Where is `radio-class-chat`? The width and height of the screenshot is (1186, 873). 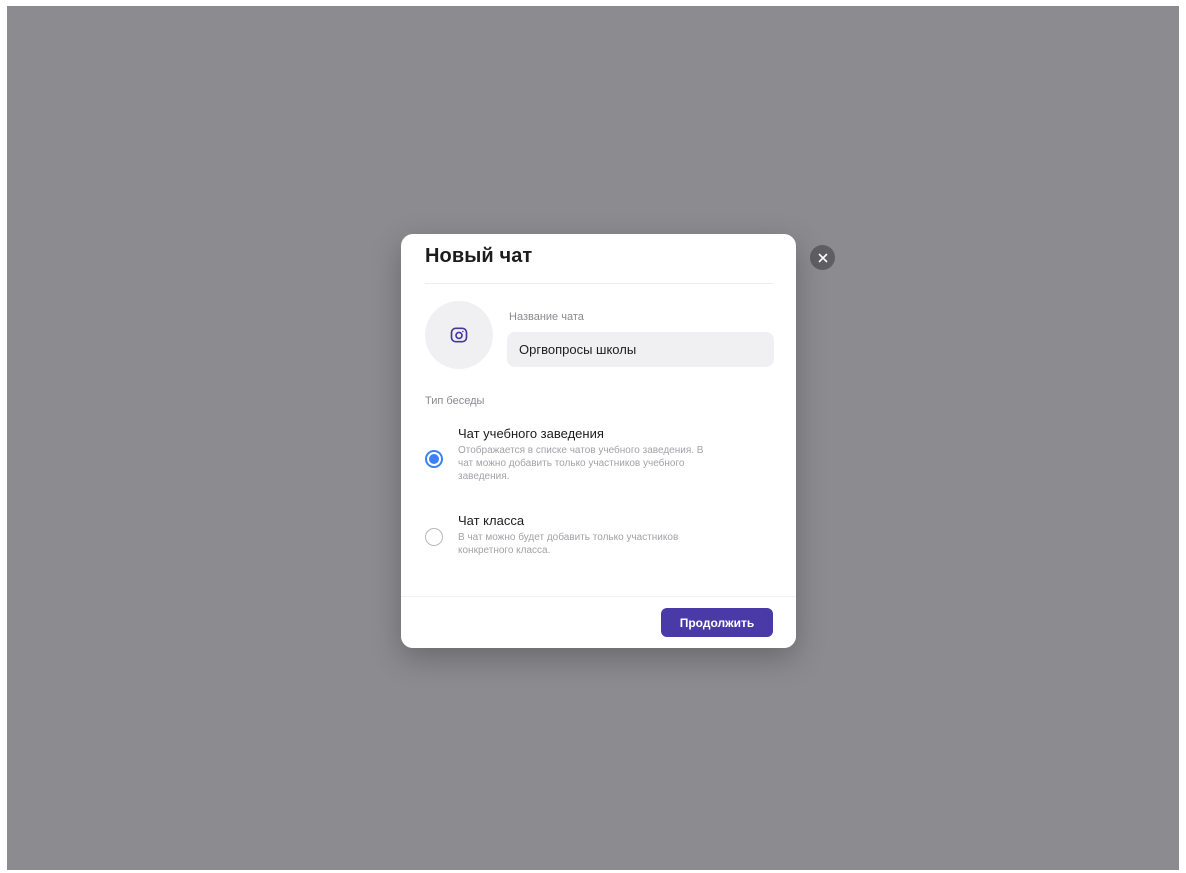
radio-class-chat is located at coordinates (434, 537).